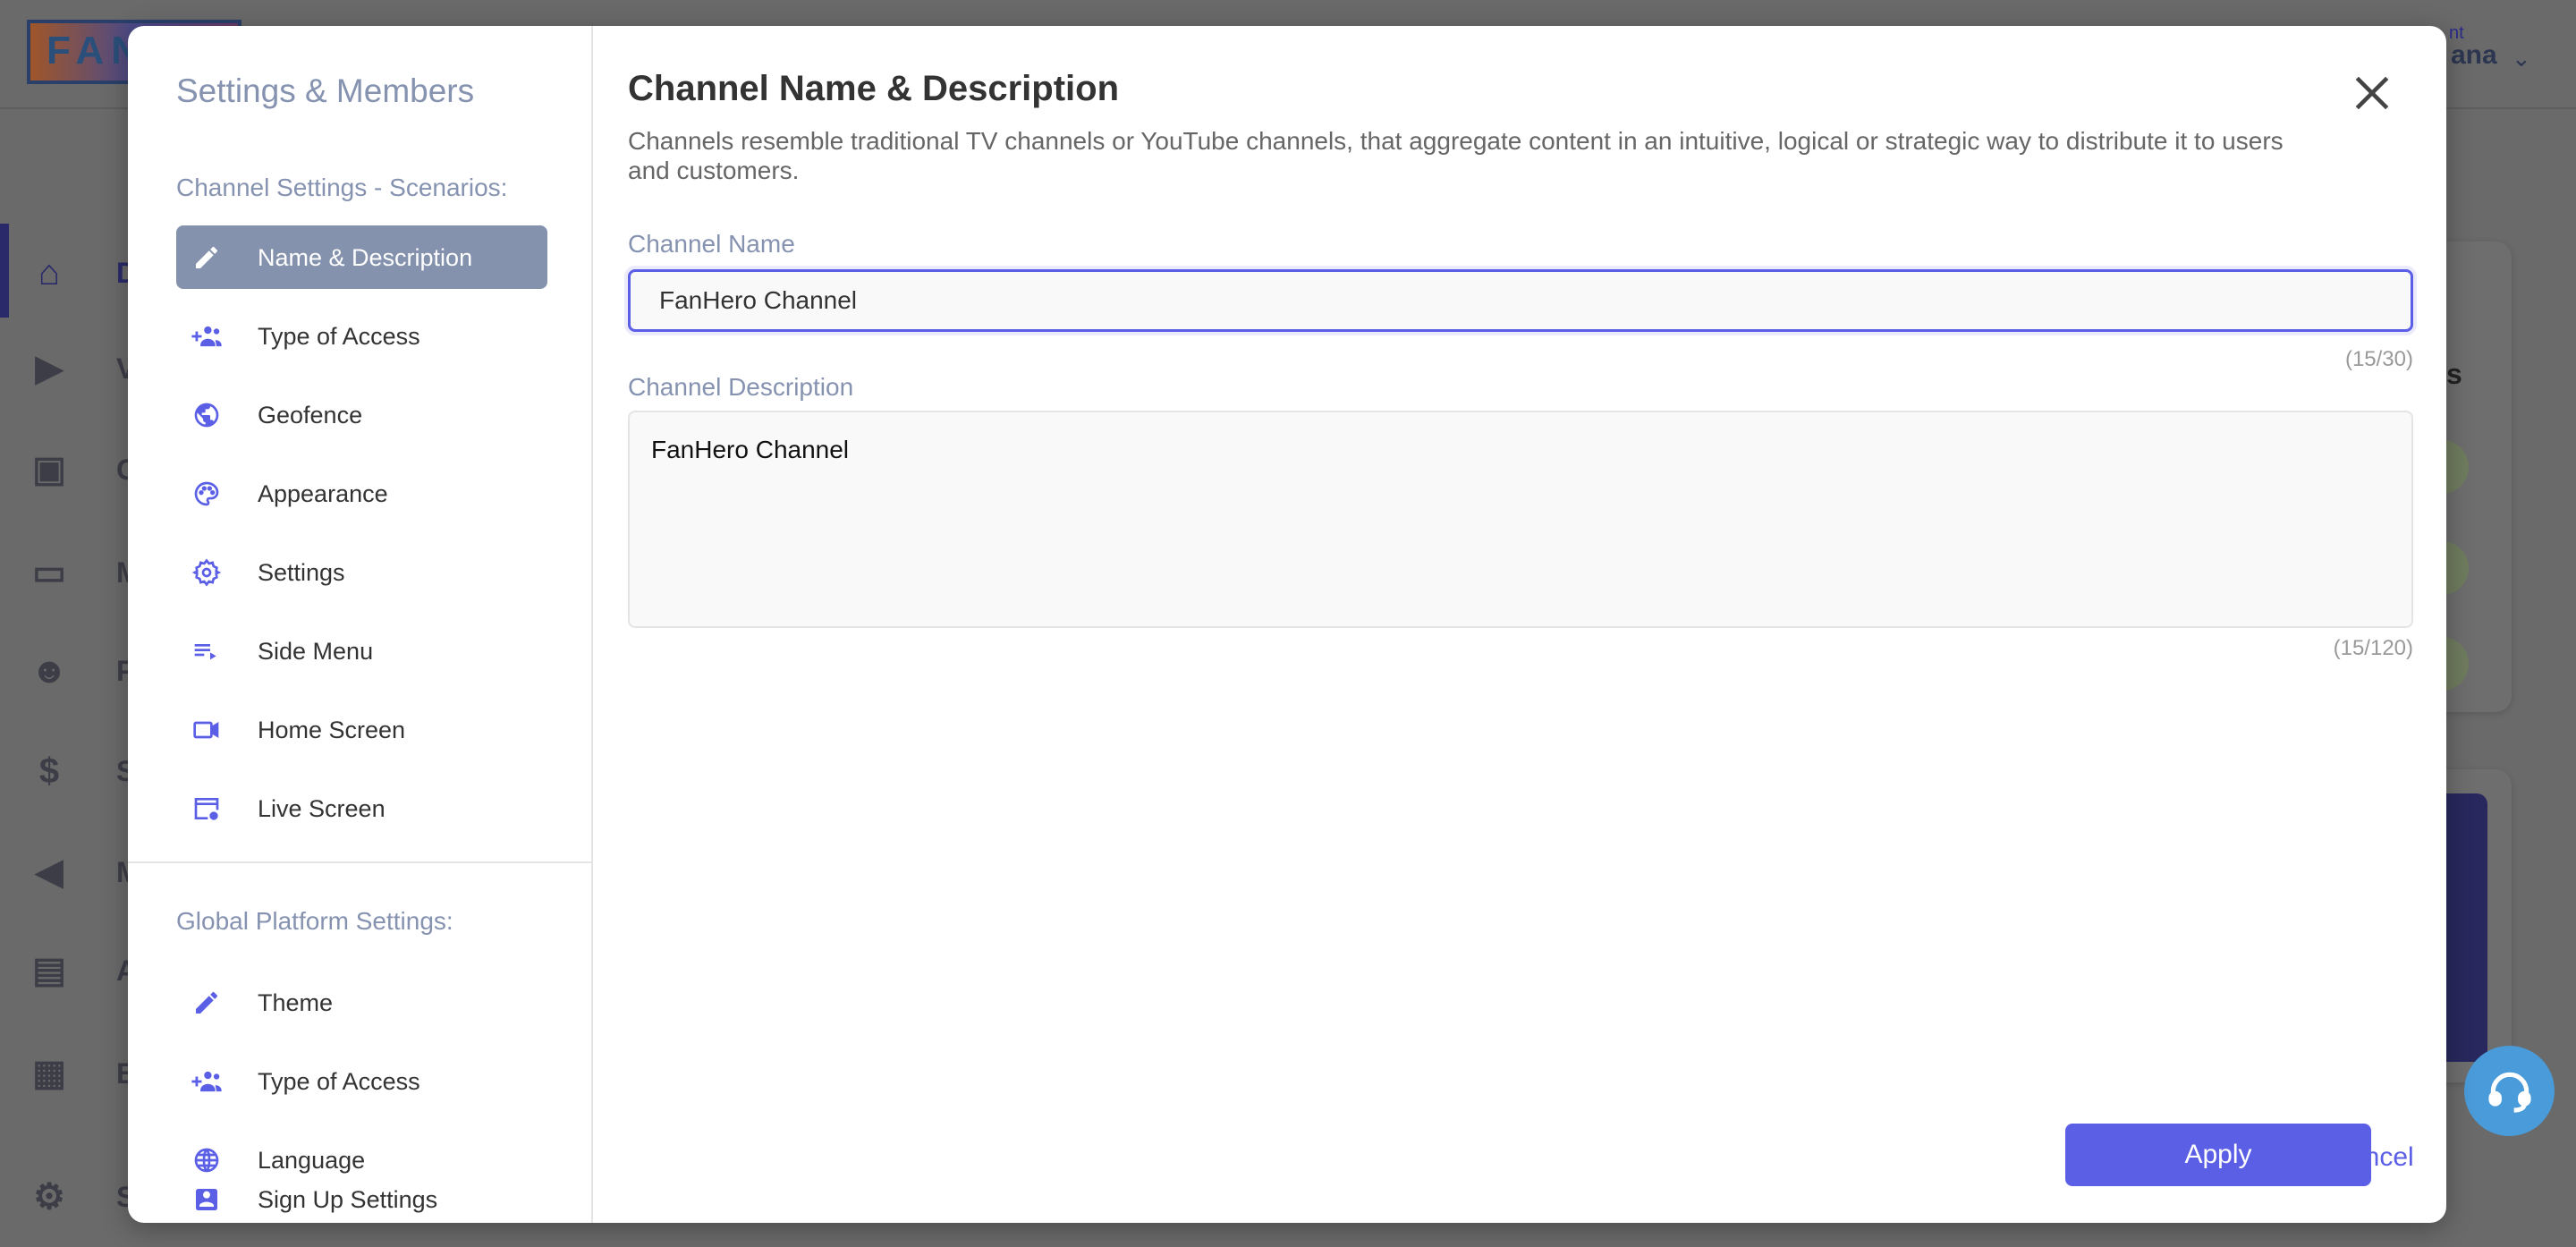 This screenshot has width=2576, height=1247. Describe the element at coordinates (332, 729) in the screenshot. I see `sidebar-item-label: Home Screen` at that location.